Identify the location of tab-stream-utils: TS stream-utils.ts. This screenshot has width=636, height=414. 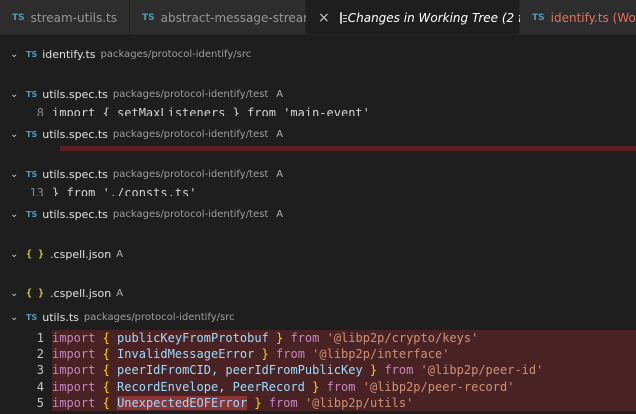
(65, 17).